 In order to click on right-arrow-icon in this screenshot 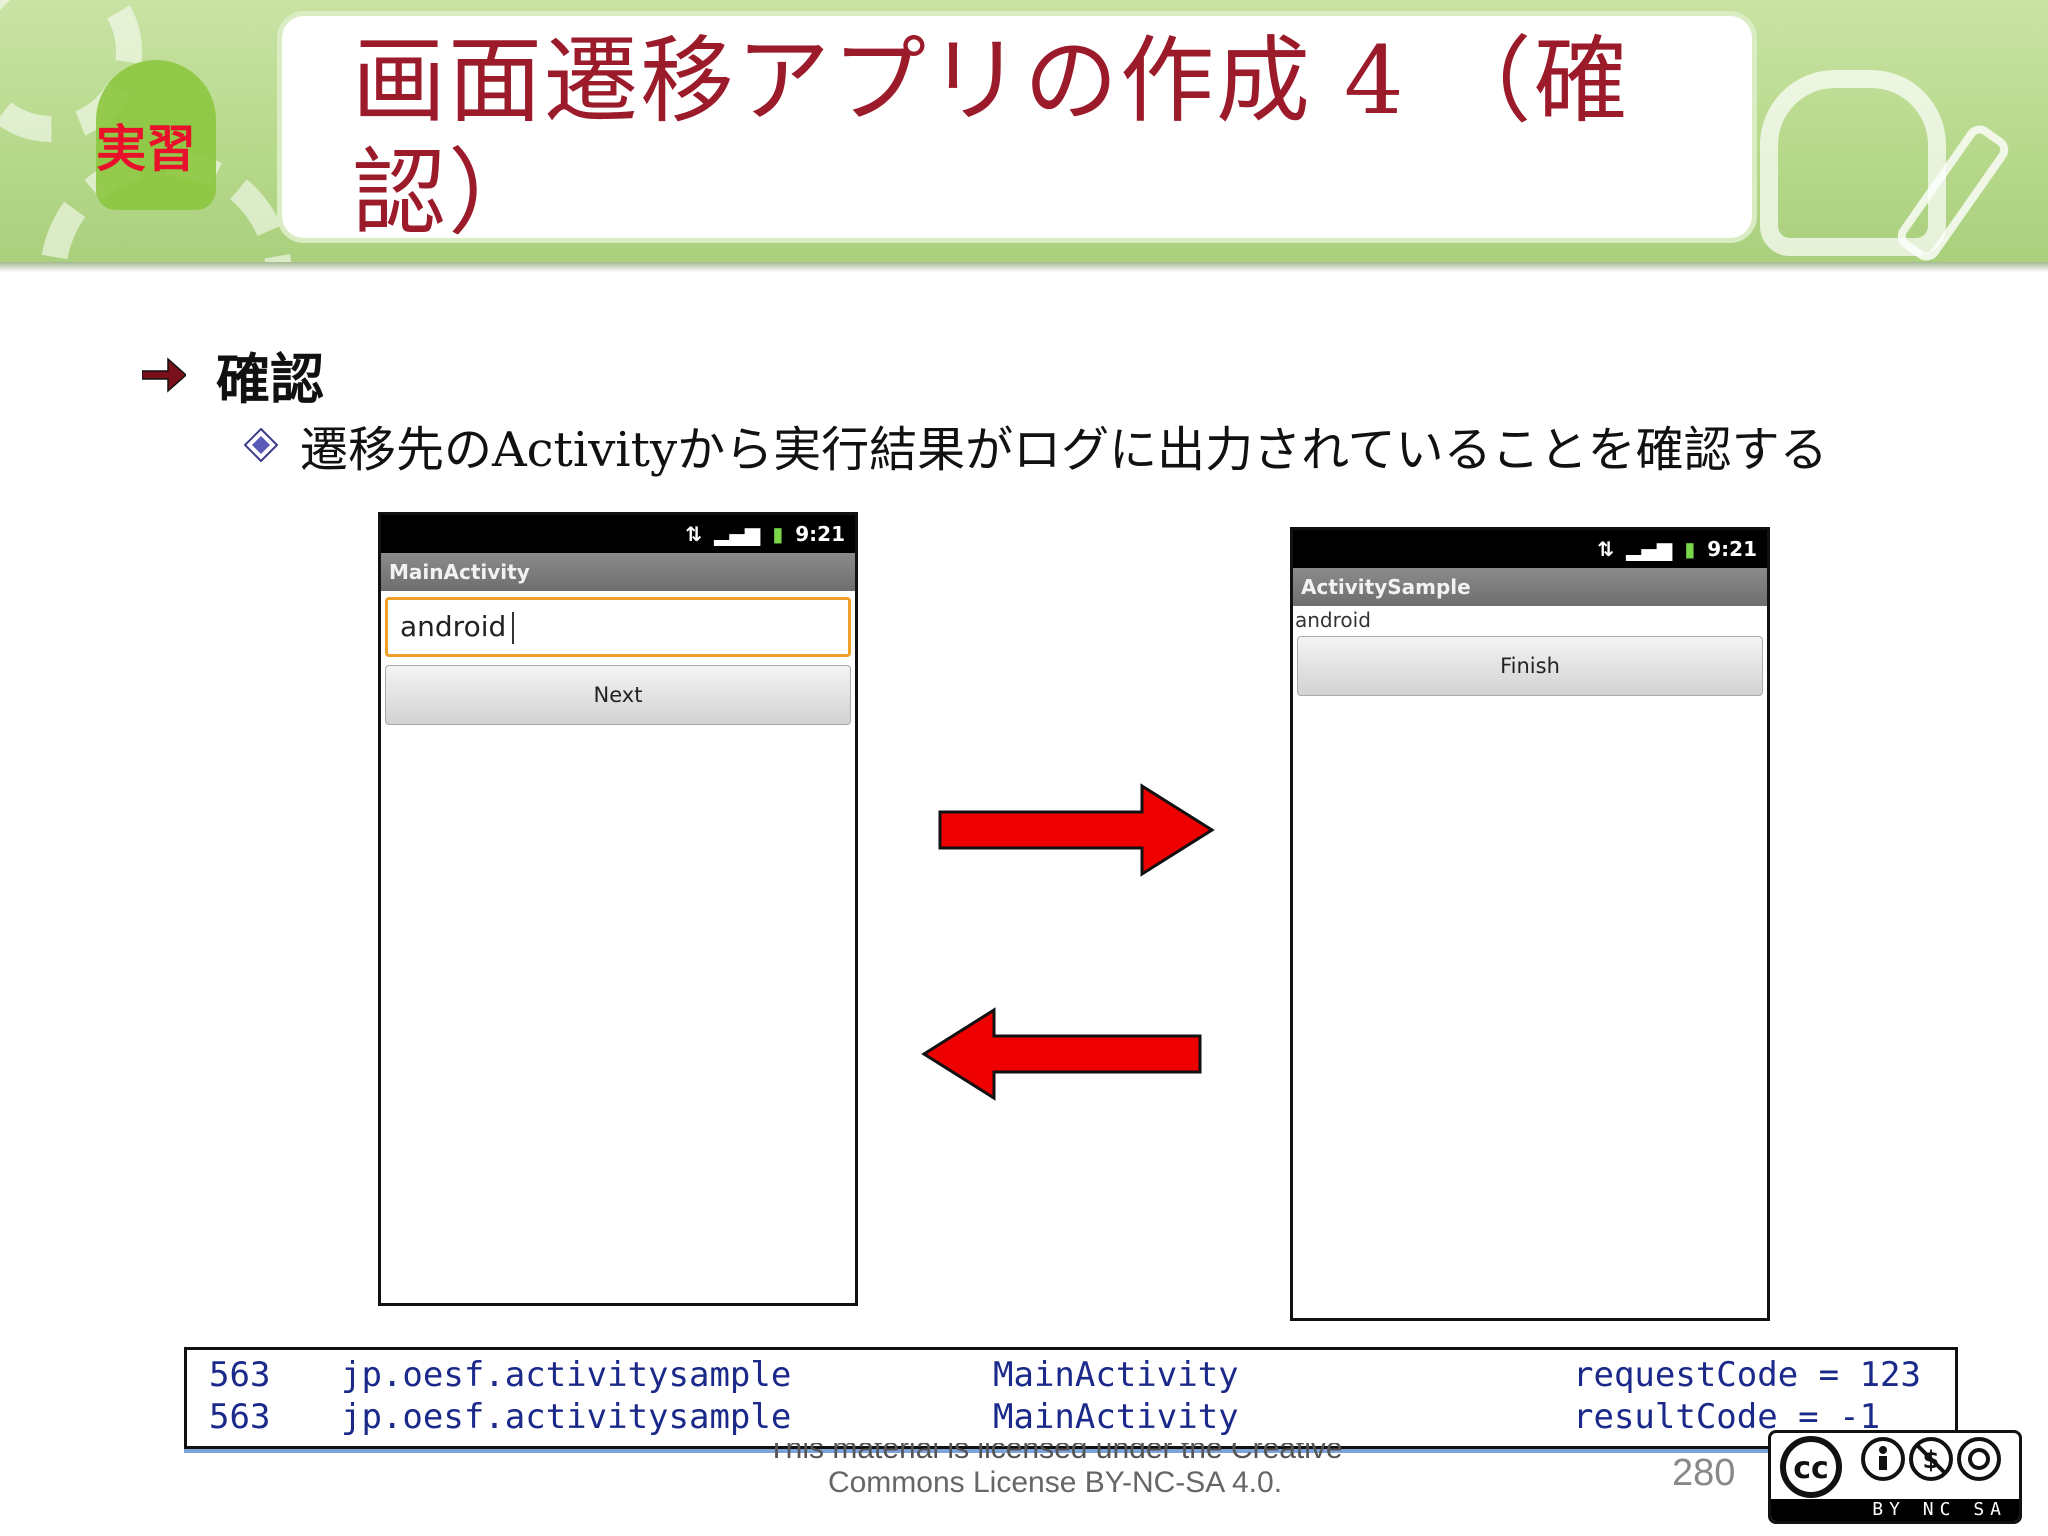, I will do `click(1076, 830)`.